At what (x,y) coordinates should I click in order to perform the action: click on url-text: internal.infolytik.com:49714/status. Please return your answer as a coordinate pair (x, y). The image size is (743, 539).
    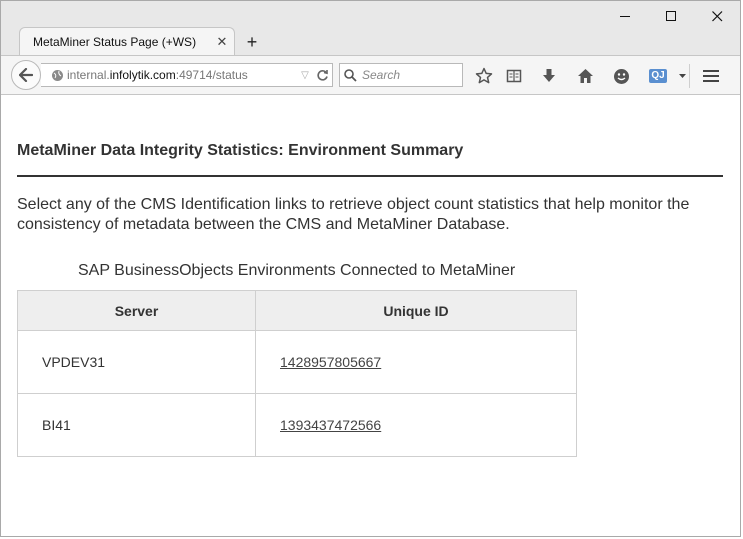
    Looking at the image, I should click on (182, 75).